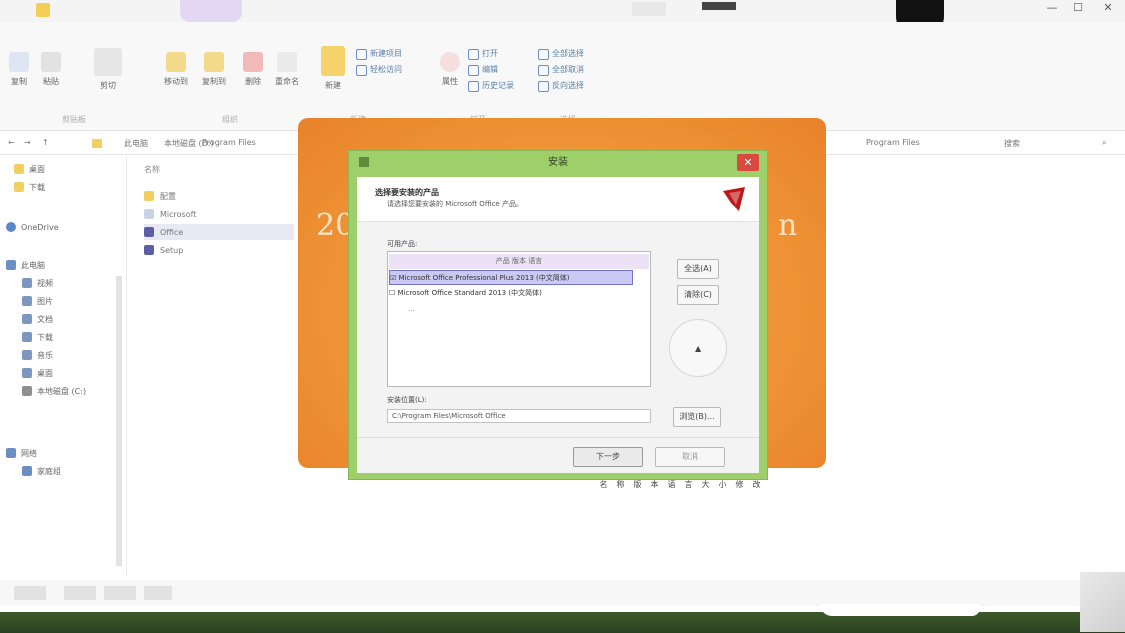 The width and height of the screenshot is (1125, 633). What do you see at coordinates (519, 261) in the screenshot?
I see `list-header: 产品 版本 语言` at bounding box center [519, 261].